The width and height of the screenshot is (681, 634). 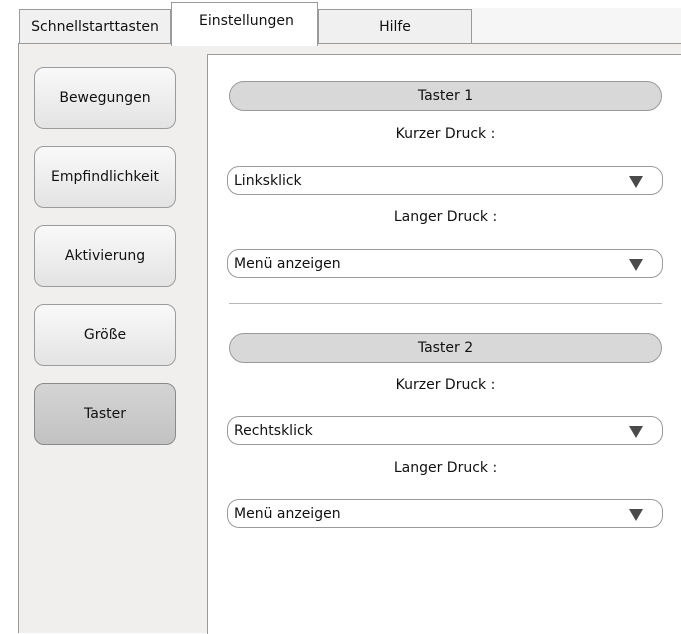 What do you see at coordinates (246, 20) in the screenshot?
I see `tab-settings-label: Einstellungen` at bounding box center [246, 20].